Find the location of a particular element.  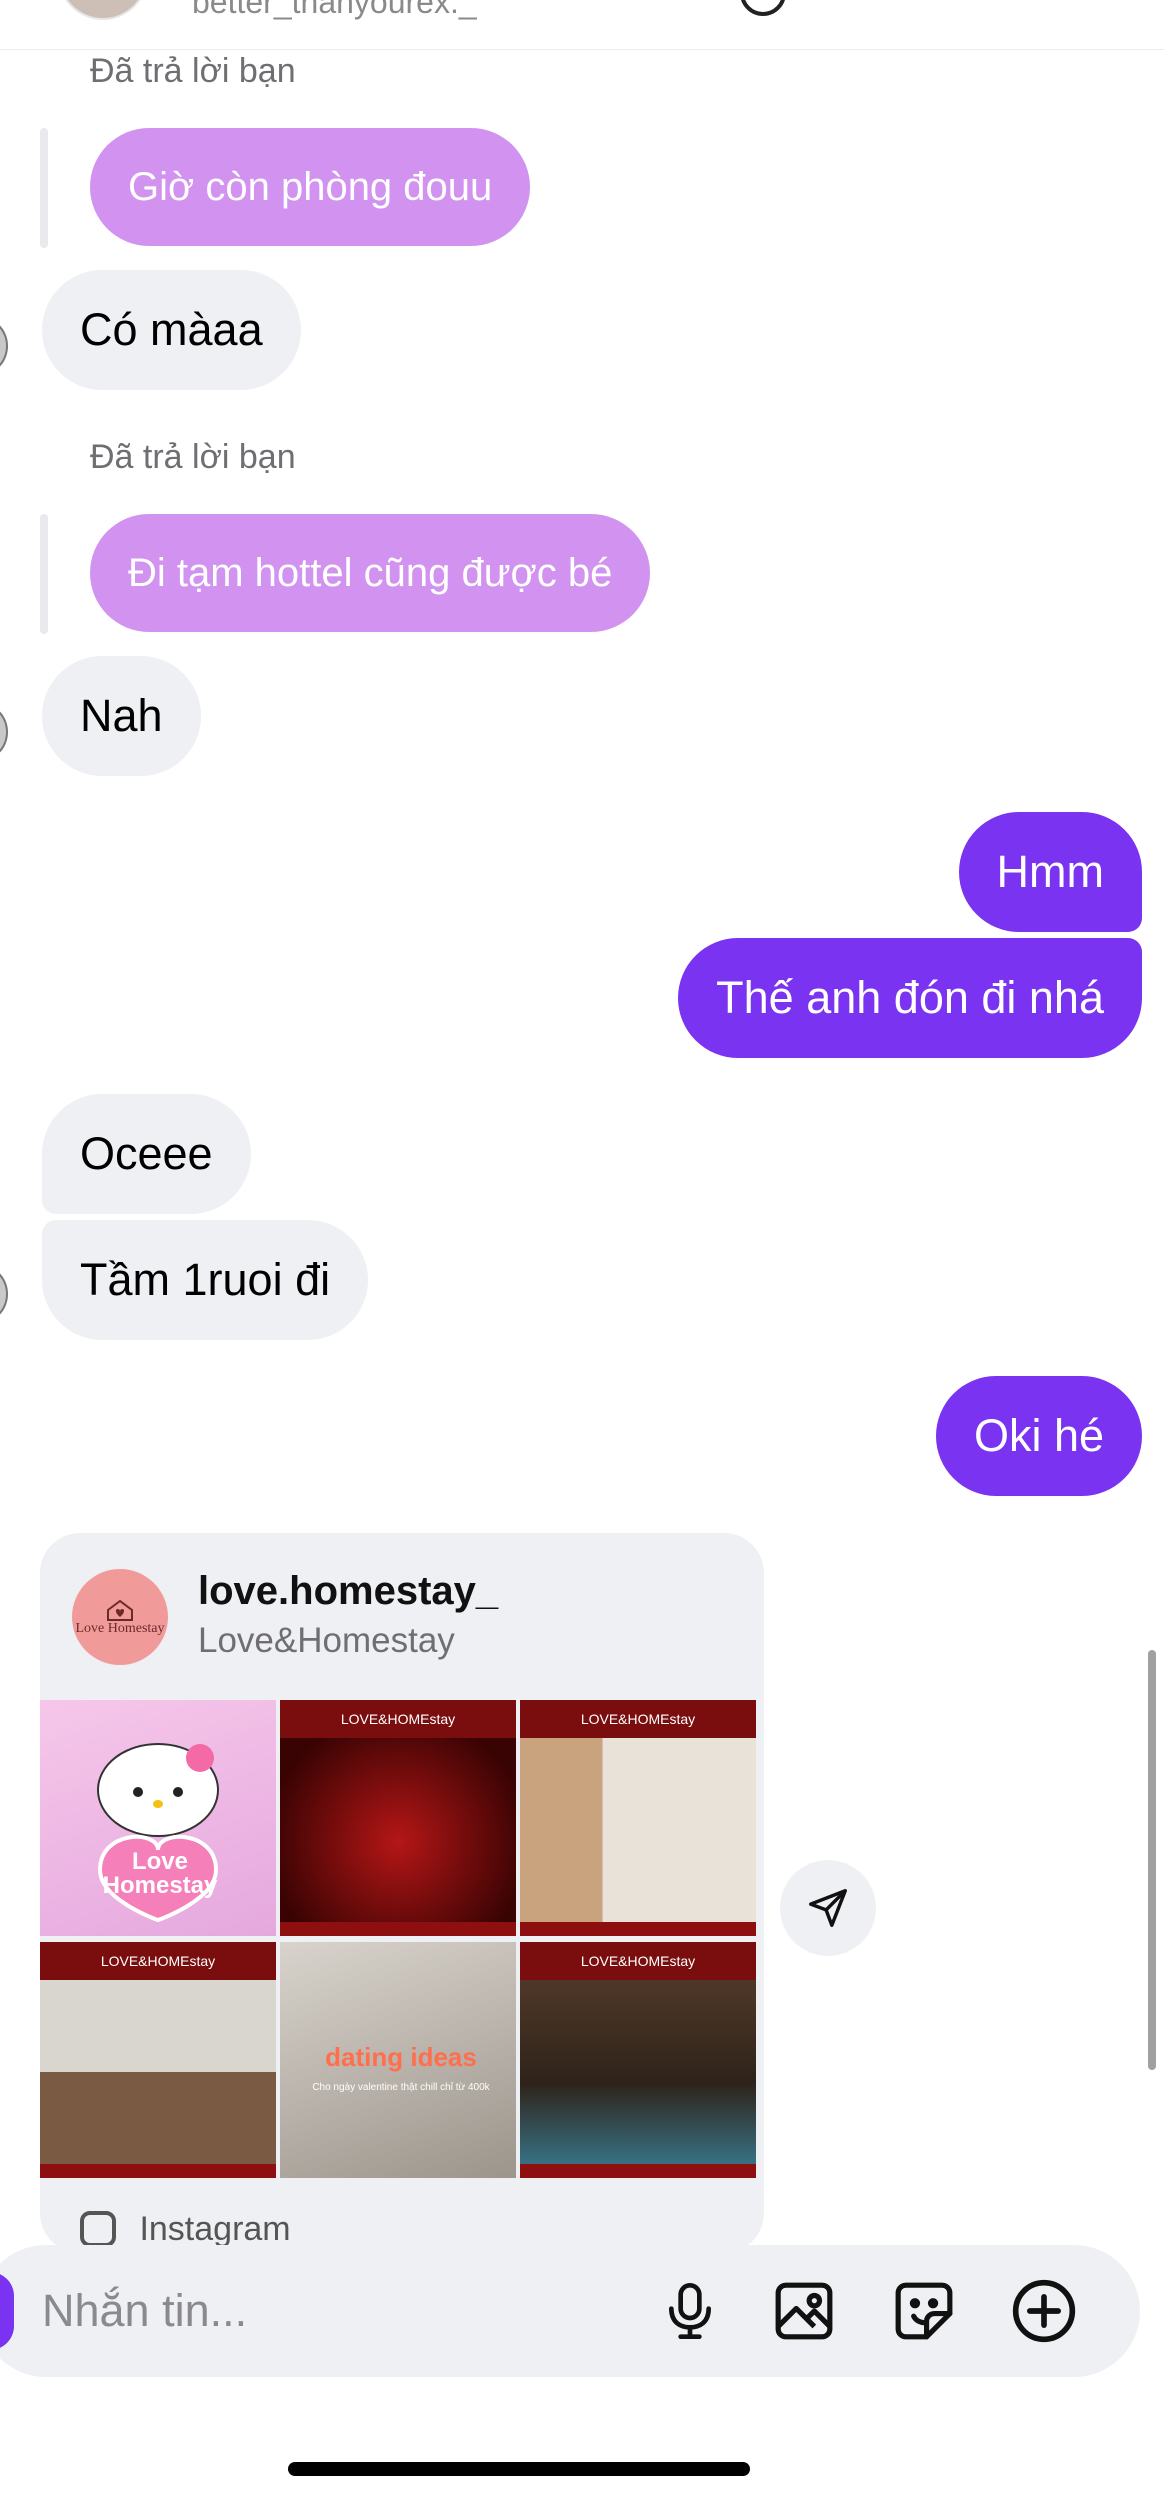

hello-kitty-illustration is located at coordinates (158, 1833).